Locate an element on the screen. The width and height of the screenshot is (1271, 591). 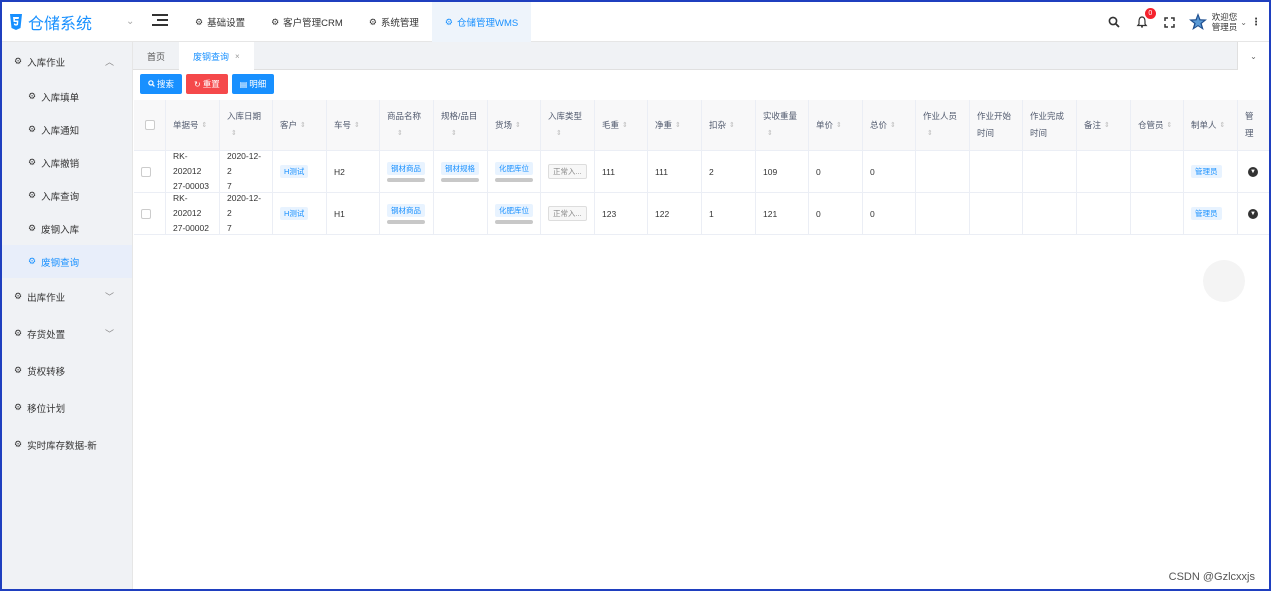
column-header: 扣杂 ⇕ is located at coordinates (729, 125).